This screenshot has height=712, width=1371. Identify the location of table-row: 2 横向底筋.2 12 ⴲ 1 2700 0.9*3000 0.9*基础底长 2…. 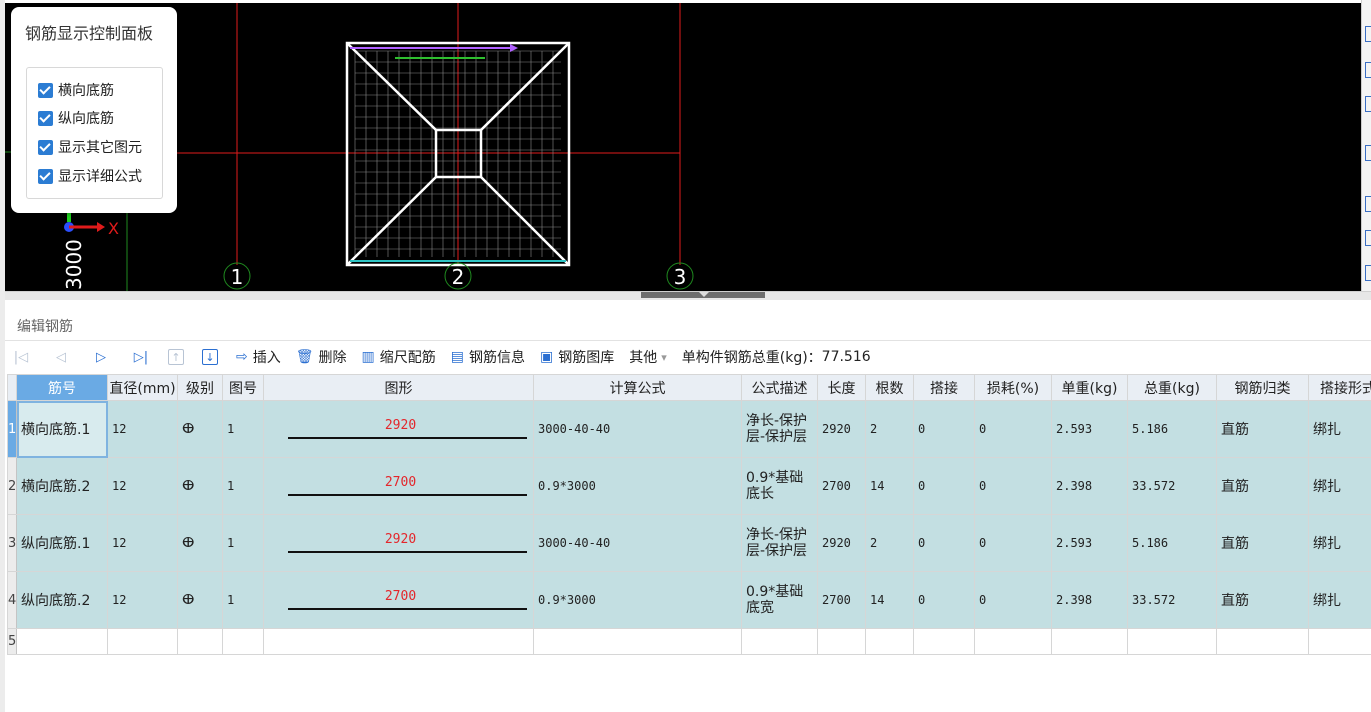
(689, 486).